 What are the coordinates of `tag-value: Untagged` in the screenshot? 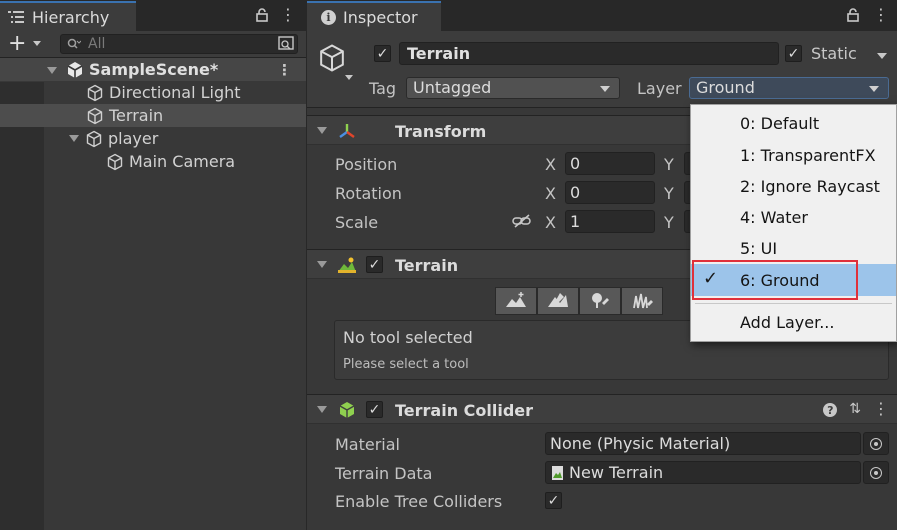 It's located at (452, 87).